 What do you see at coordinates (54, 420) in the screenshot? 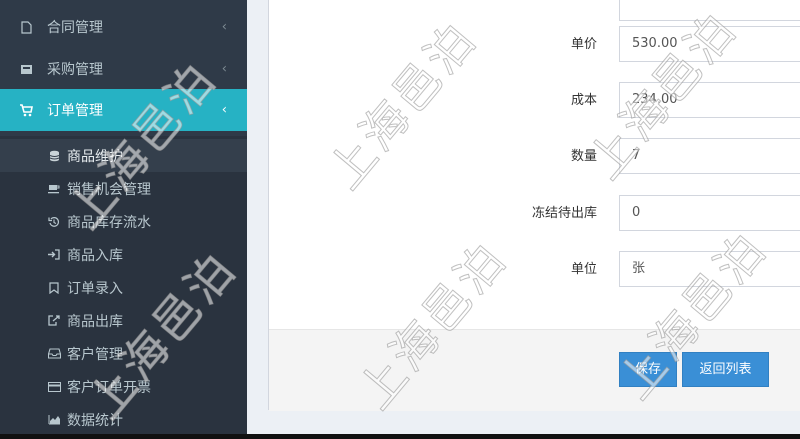
I see `area-chart-icon` at bounding box center [54, 420].